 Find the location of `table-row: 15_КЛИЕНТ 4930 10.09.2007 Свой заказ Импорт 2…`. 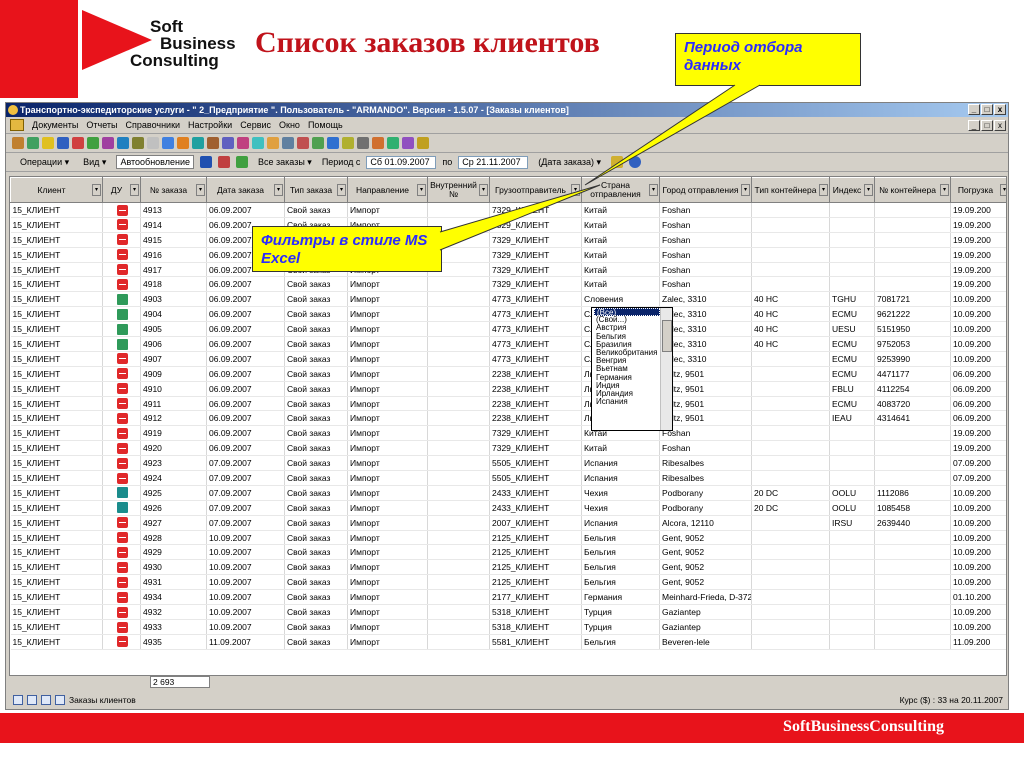

table-row: 15_КЛИЕНТ 4930 10.09.2007 Свой заказ Импорт 2… is located at coordinates (508, 567).